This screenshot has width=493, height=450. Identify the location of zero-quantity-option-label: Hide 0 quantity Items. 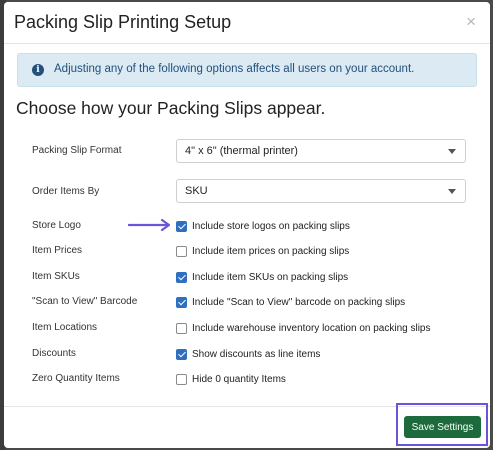
(239, 379).